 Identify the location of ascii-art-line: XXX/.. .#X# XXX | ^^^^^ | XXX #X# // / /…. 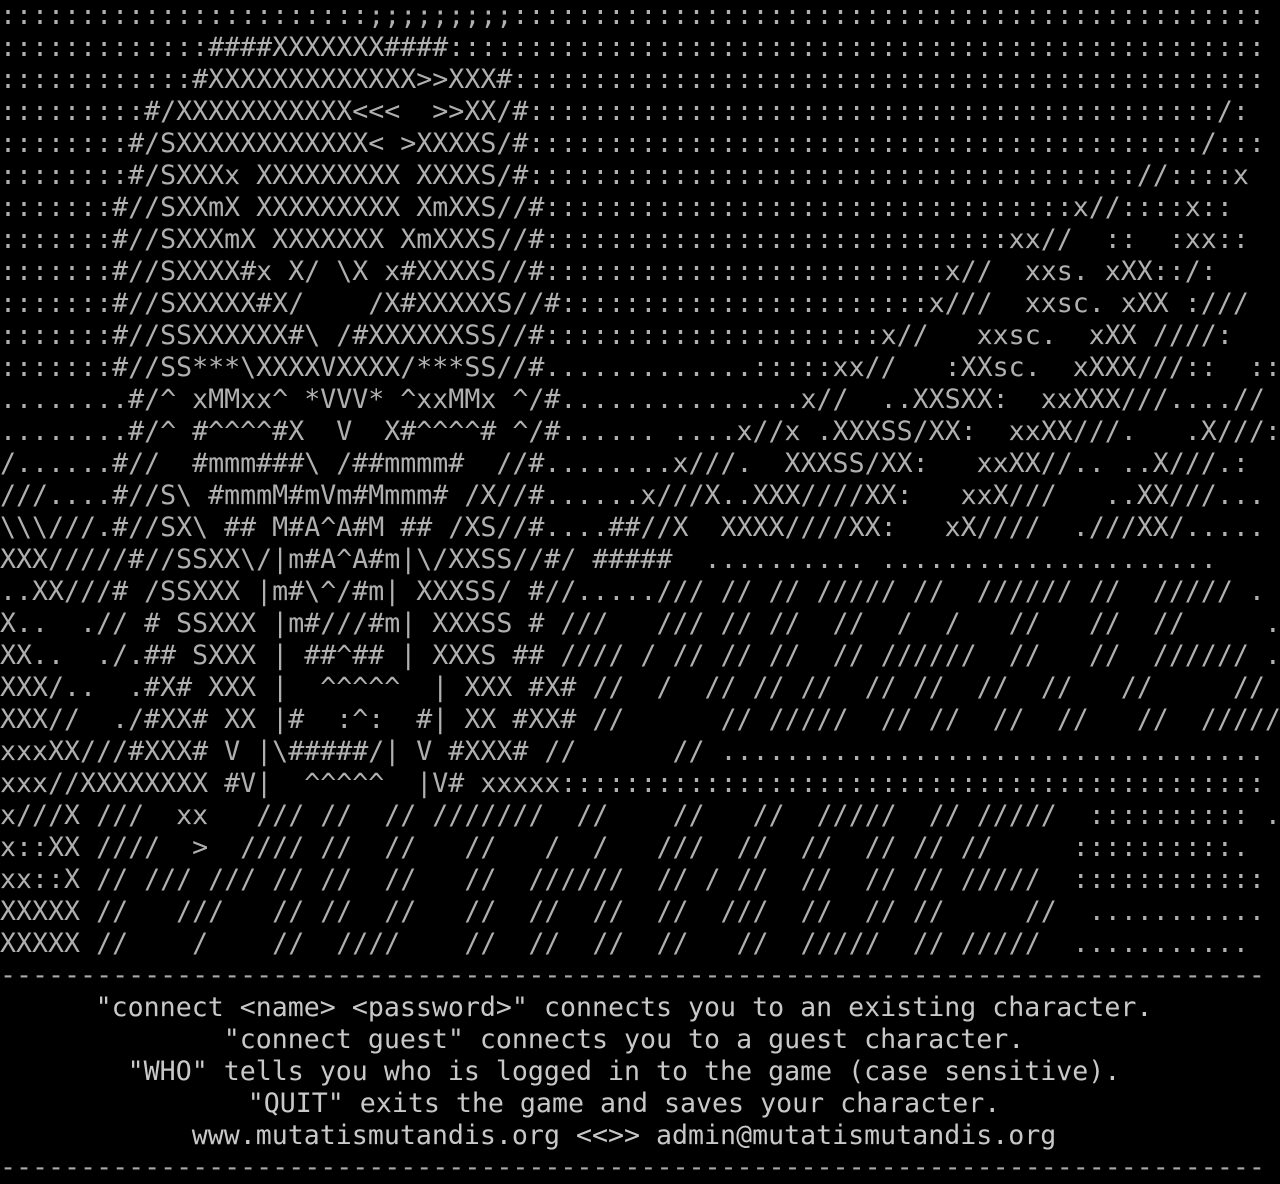
(640, 687).